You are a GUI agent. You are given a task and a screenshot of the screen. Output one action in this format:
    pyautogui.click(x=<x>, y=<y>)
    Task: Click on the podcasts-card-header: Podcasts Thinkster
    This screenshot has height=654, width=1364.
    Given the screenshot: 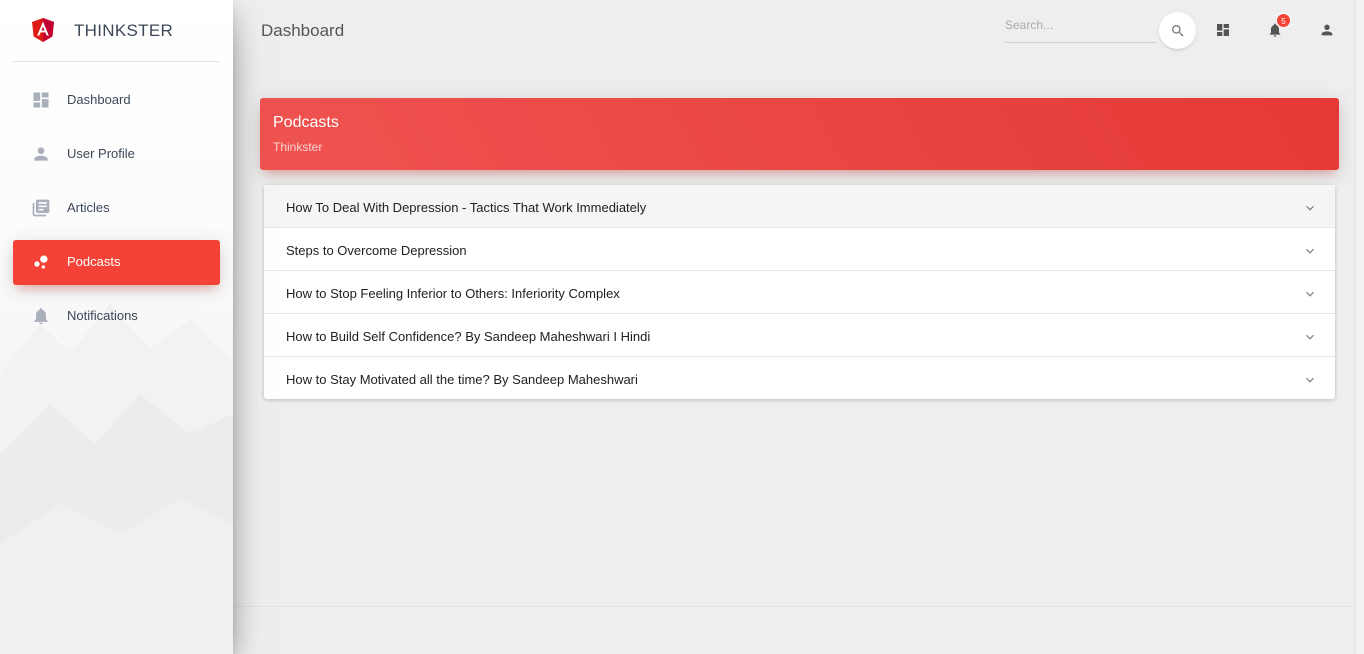 What is the action you would take?
    pyautogui.click(x=799, y=134)
    